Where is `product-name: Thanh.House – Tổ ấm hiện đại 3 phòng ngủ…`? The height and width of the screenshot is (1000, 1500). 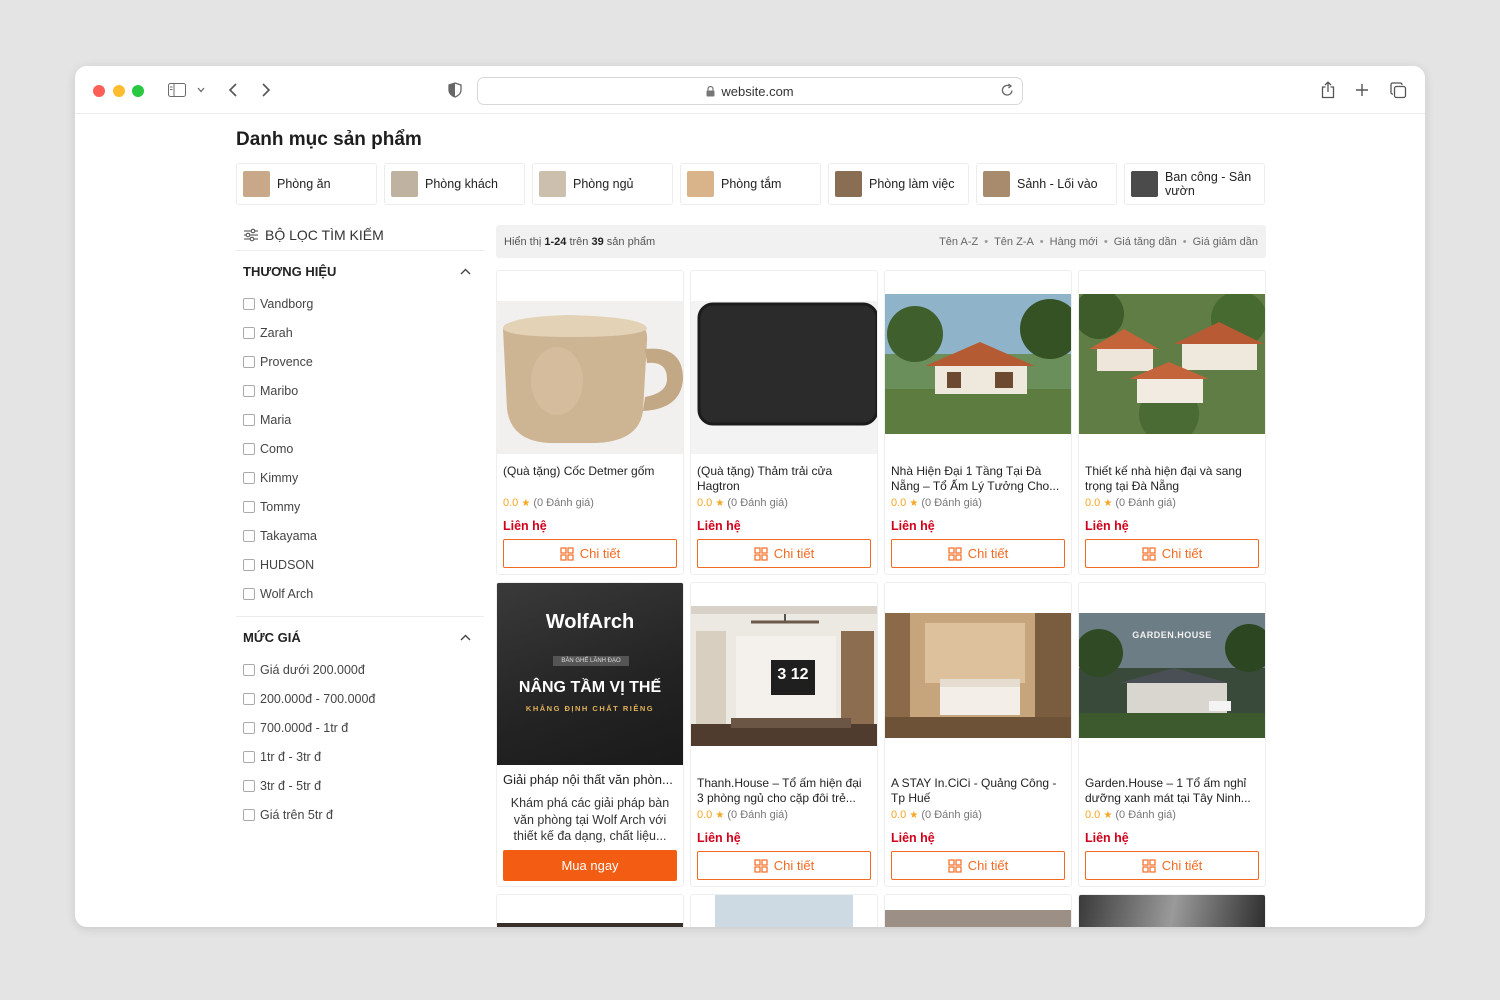 product-name: Thanh.House – Tổ ấm hiện đại 3 phòng ngủ… is located at coordinates (784, 790).